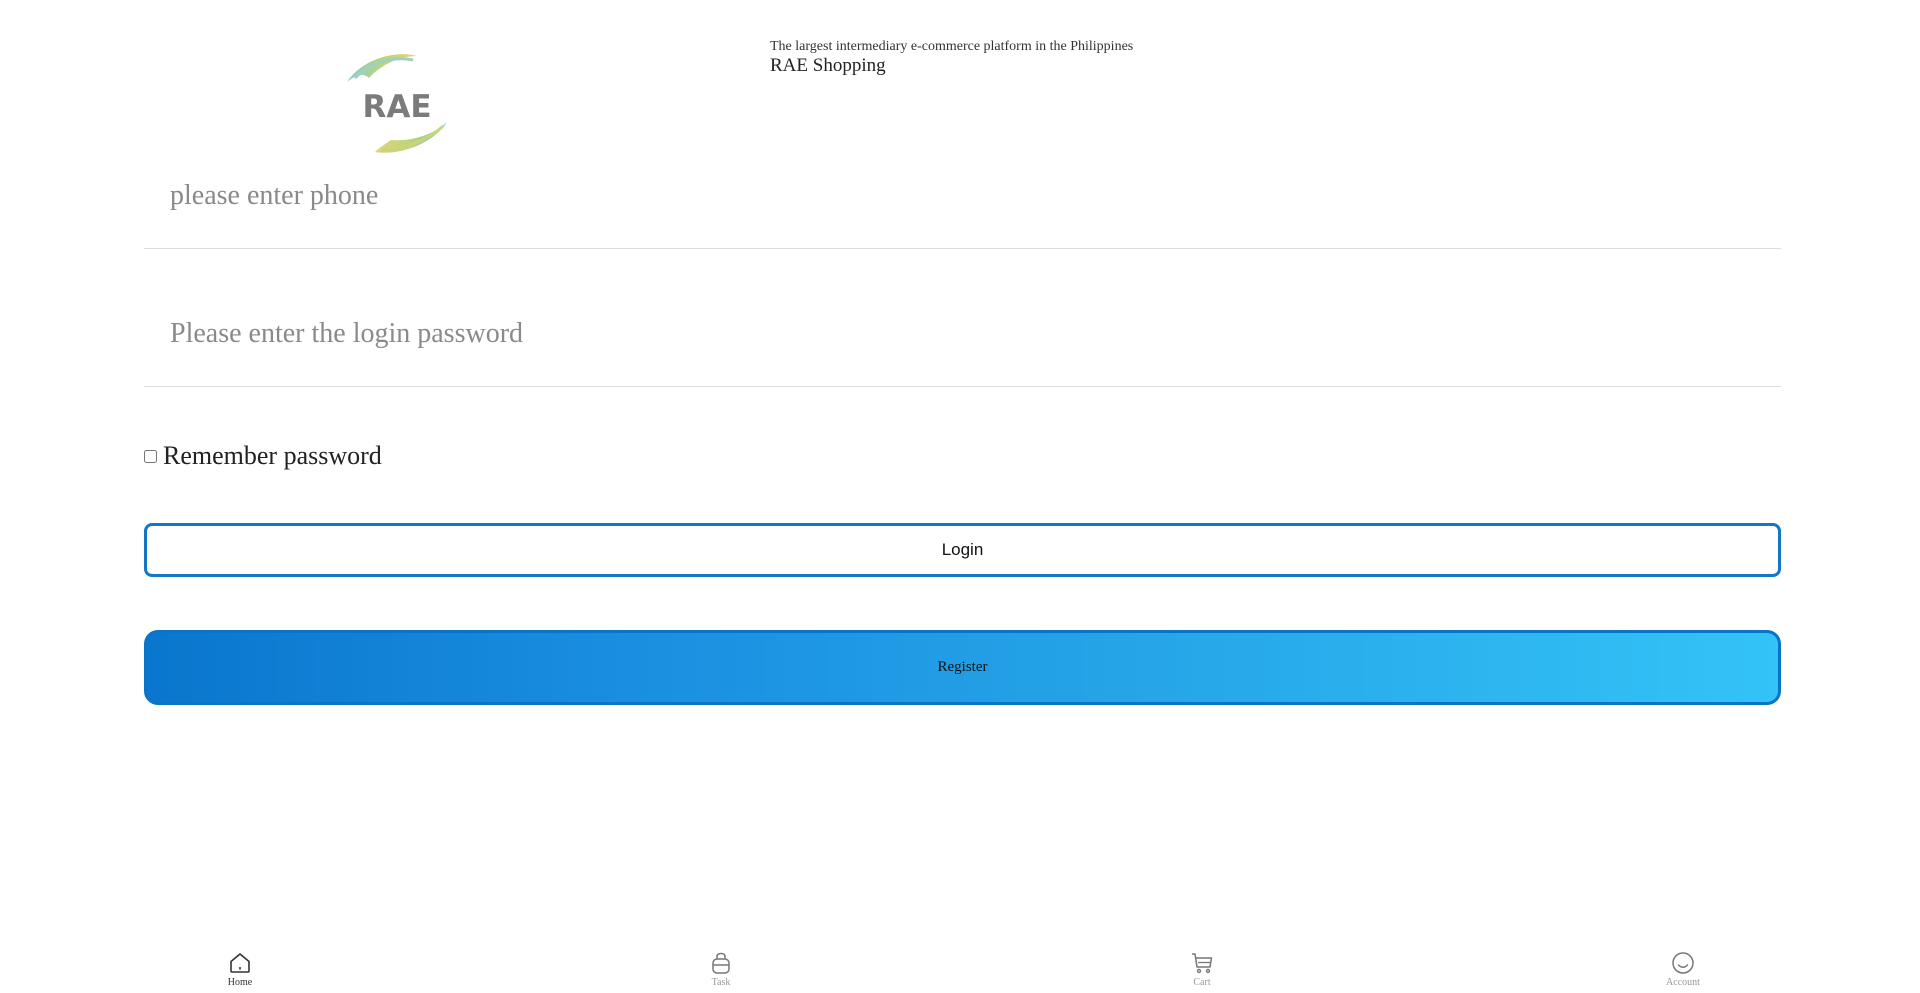  Describe the element at coordinates (960, 971) in the screenshot. I see `bottom-nav: Home Task Cart Account` at that location.